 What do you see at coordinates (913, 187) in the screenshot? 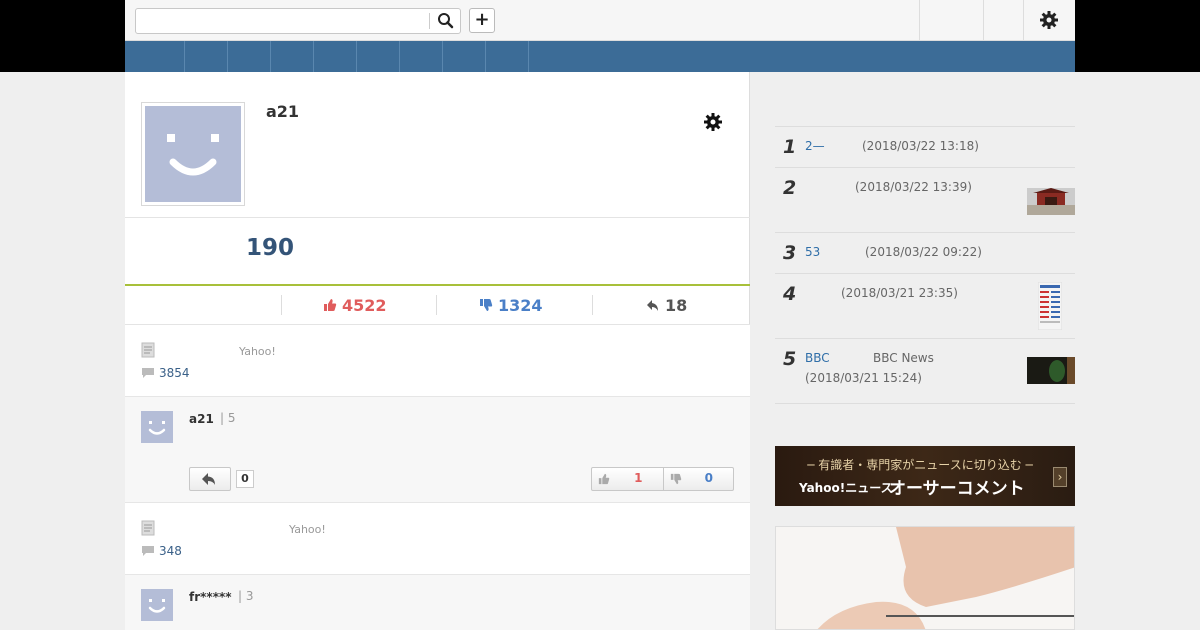
I see `ranking-time: (2018/03/22 13:39)` at bounding box center [913, 187].